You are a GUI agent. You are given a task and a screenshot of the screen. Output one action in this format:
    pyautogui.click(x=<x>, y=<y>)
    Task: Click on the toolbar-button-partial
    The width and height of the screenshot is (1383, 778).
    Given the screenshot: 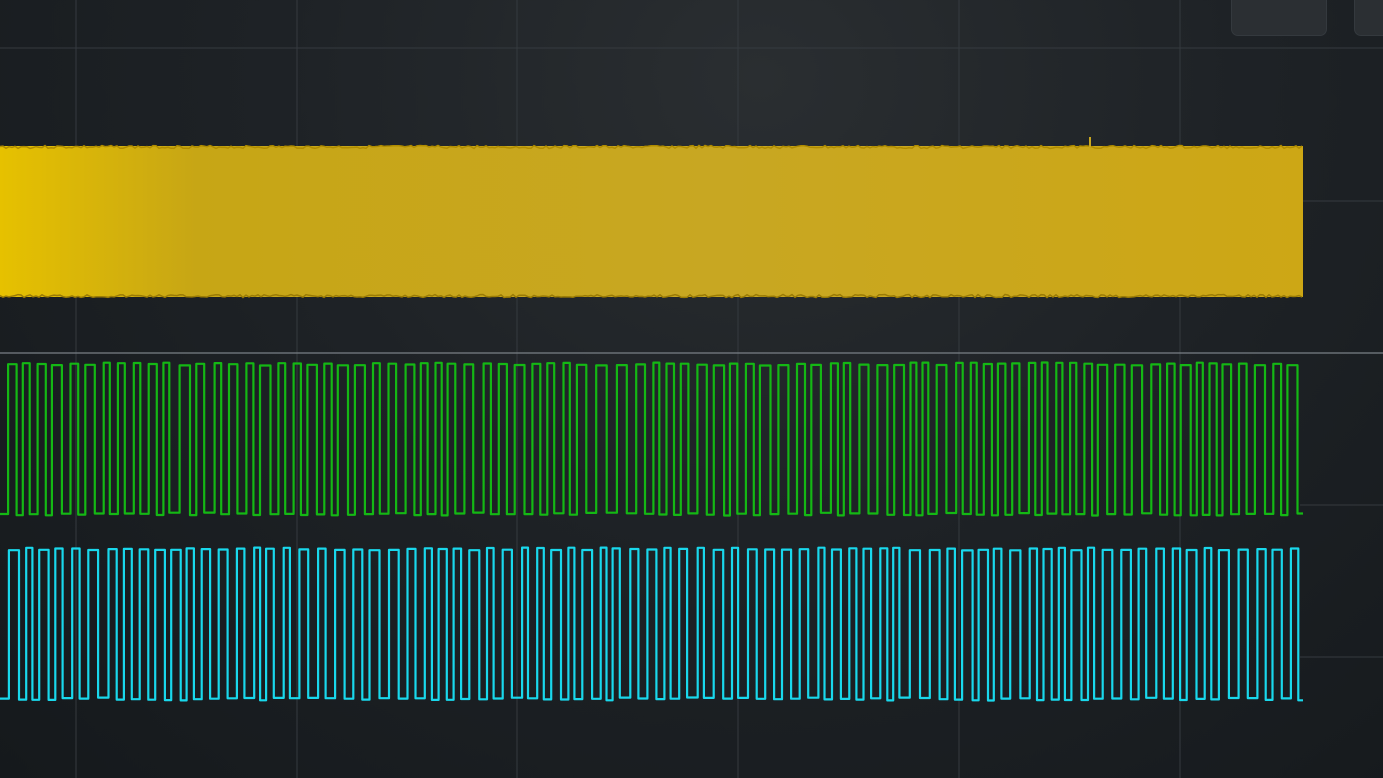 What is the action you would take?
    pyautogui.click(x=1368, y=18)
    